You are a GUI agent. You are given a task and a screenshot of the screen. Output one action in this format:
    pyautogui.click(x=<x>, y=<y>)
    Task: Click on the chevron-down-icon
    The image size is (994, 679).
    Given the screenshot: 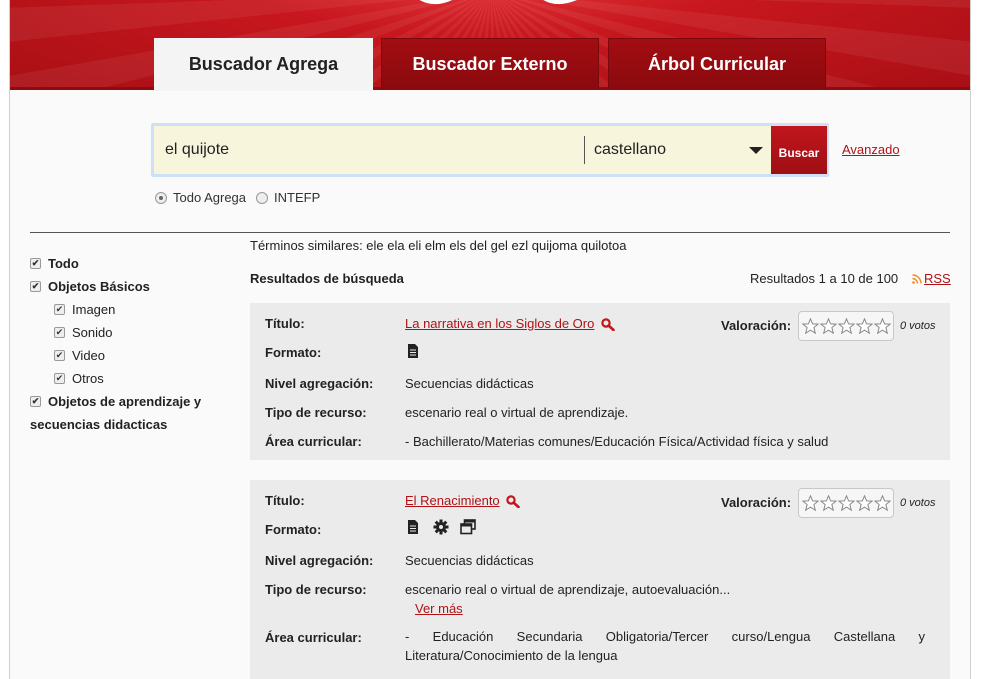 What is the action you would take?
    pyautogui.click(x=756, y=150)
    